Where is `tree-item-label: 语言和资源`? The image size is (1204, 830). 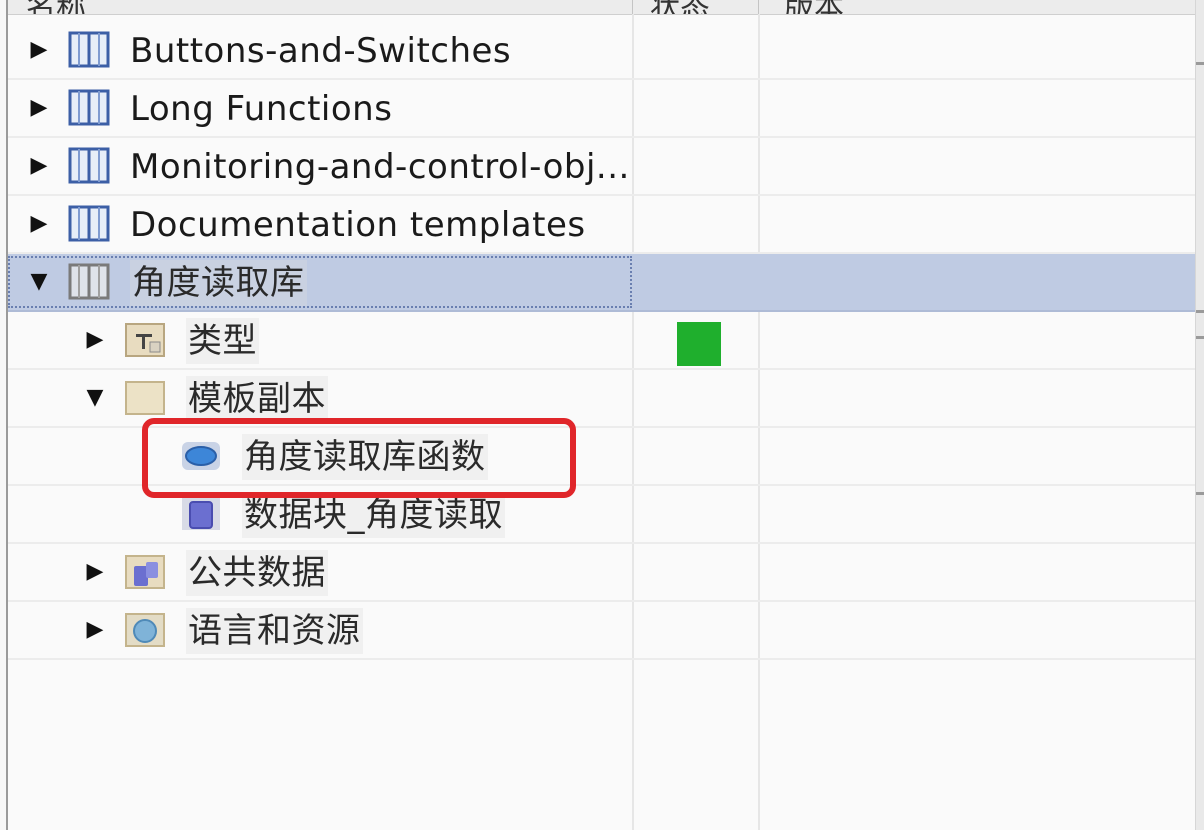
tree-item-label: 语言和资源 is located at coordinates (274, 631).